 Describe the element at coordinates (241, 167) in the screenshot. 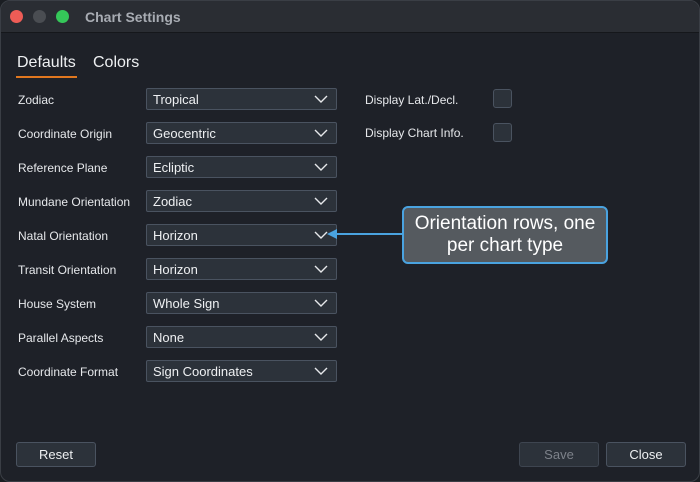

I see `reference-plane-select: Ecliptic` at that location.